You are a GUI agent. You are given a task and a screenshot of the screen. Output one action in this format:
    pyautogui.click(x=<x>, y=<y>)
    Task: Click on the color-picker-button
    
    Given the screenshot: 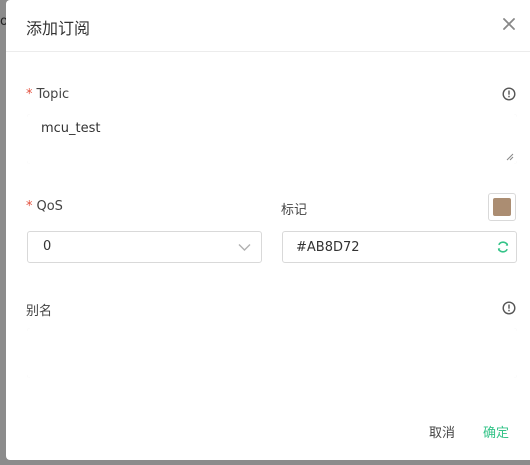 What is the action you would take?
    pyautogui.click(x=502, y=207)
    